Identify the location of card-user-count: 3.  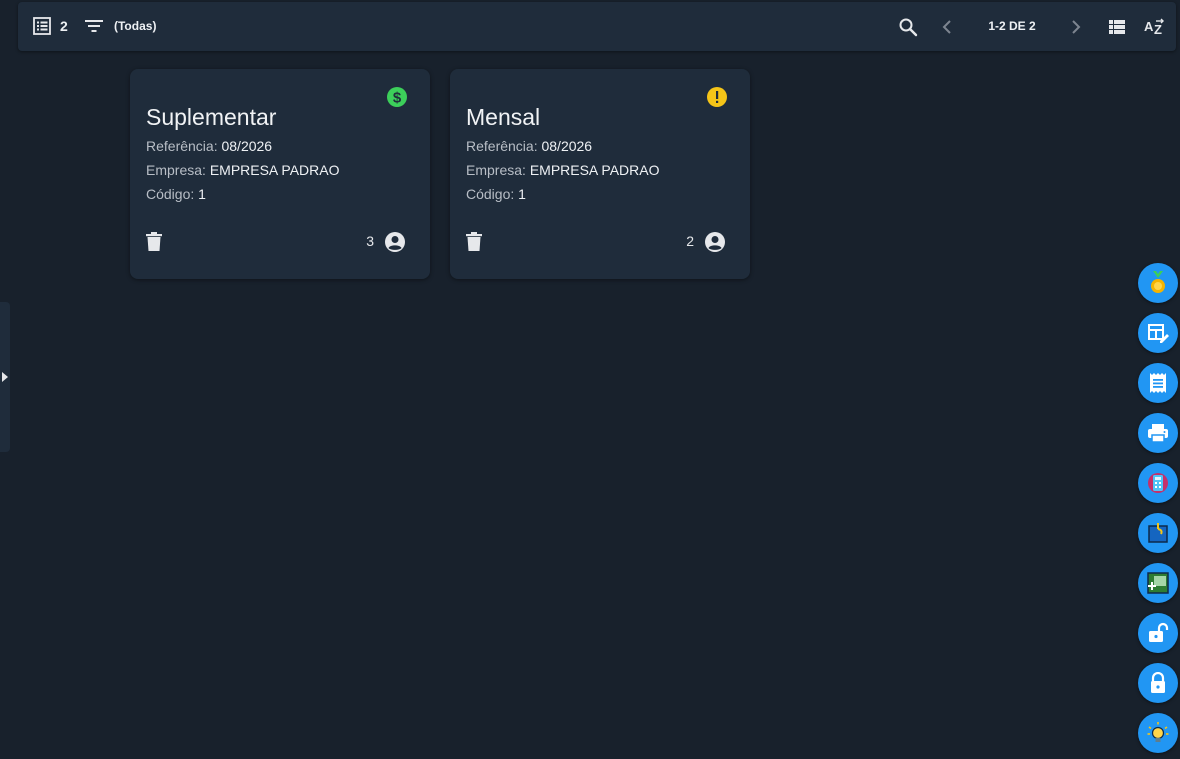
(370, 241).